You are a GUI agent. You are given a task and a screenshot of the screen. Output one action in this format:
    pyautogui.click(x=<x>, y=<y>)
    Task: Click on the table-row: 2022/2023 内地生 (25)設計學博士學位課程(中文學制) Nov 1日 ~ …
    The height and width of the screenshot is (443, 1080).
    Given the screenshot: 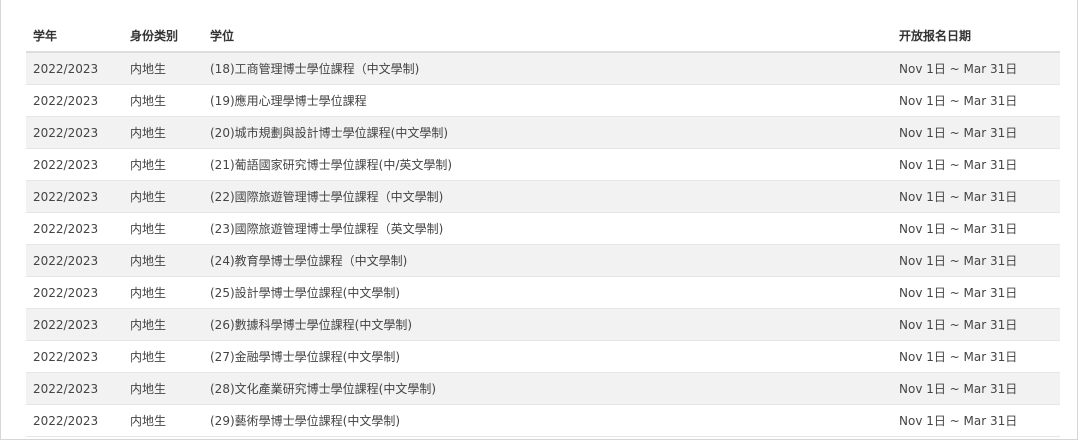 What is the action you would take?
    pyautogui.click(x=543, y=292)
    